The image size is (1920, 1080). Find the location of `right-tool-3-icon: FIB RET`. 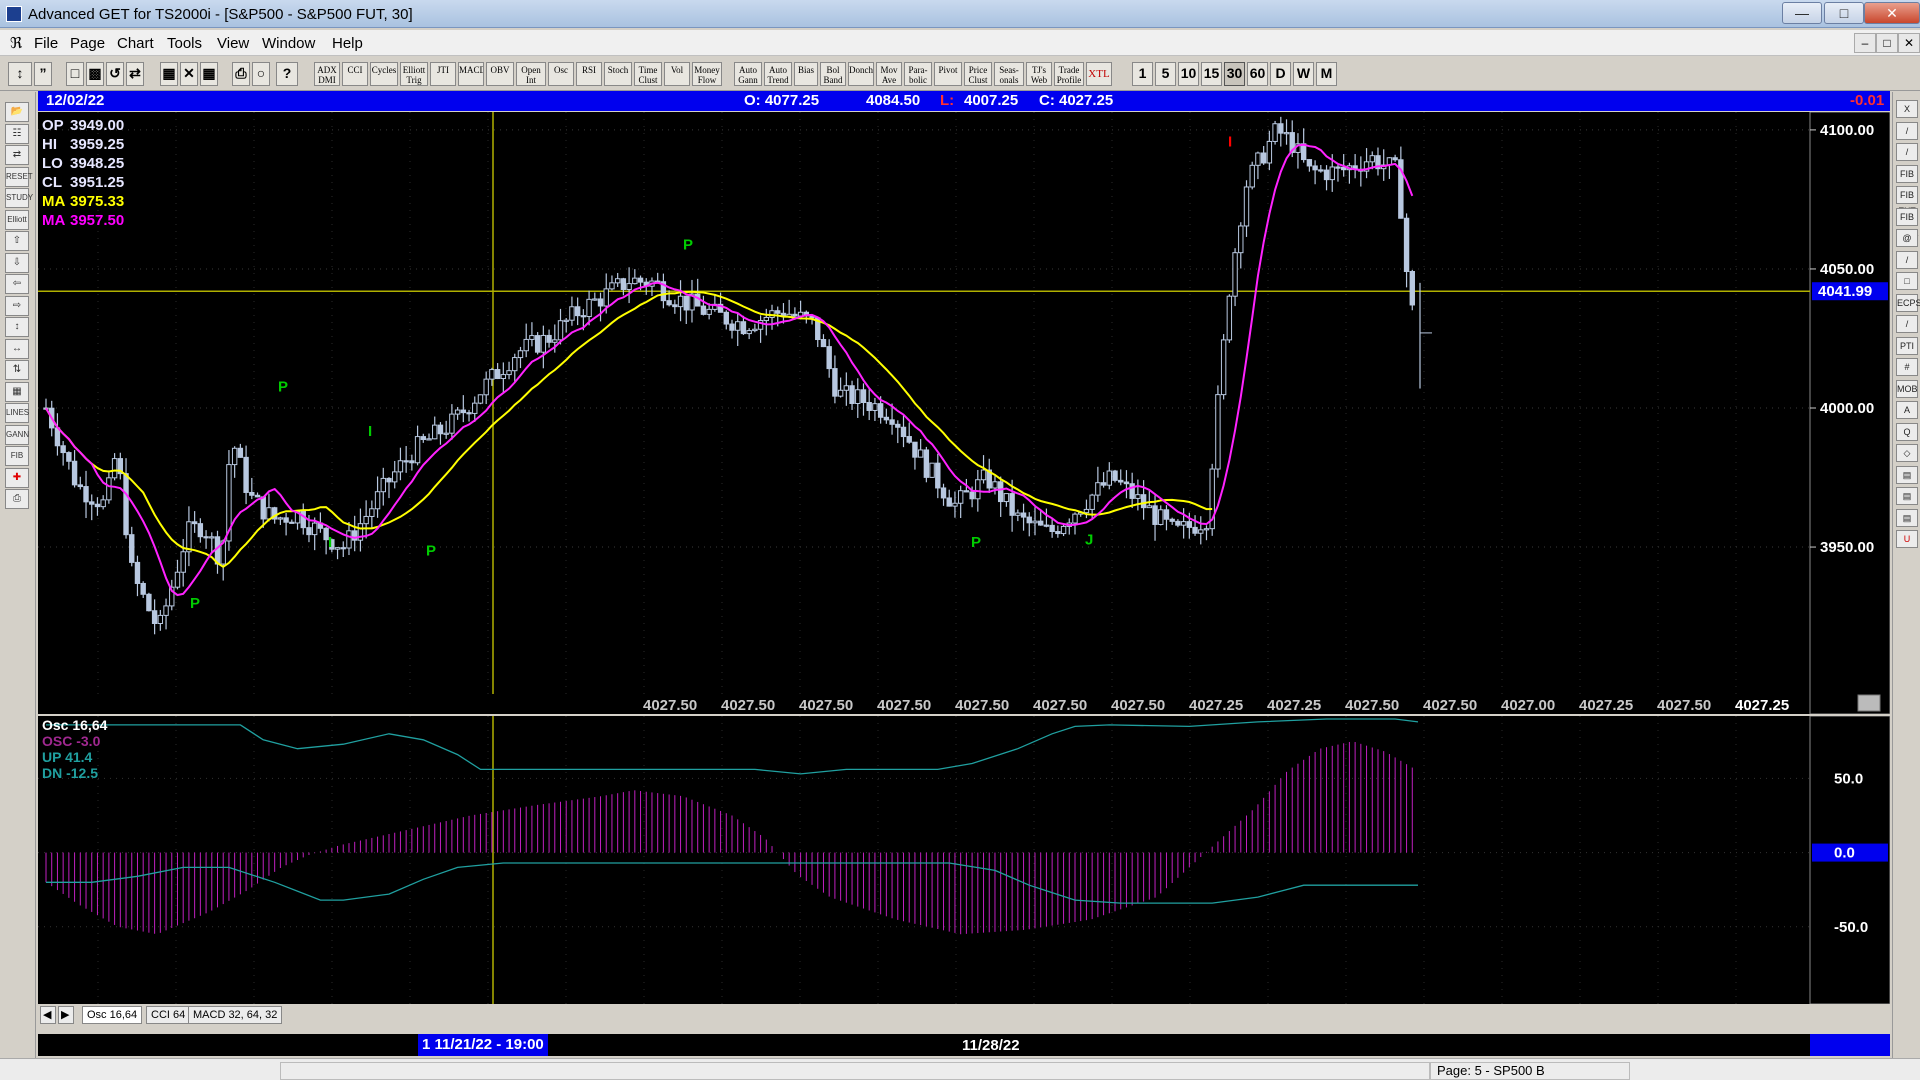

right-tool-3-icon: FIB RET is located at coordinates (1907, 179).